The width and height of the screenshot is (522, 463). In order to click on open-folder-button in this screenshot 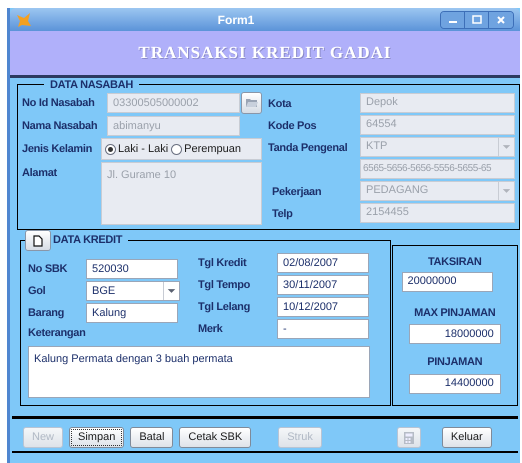, I will do `click(251, 103)`.